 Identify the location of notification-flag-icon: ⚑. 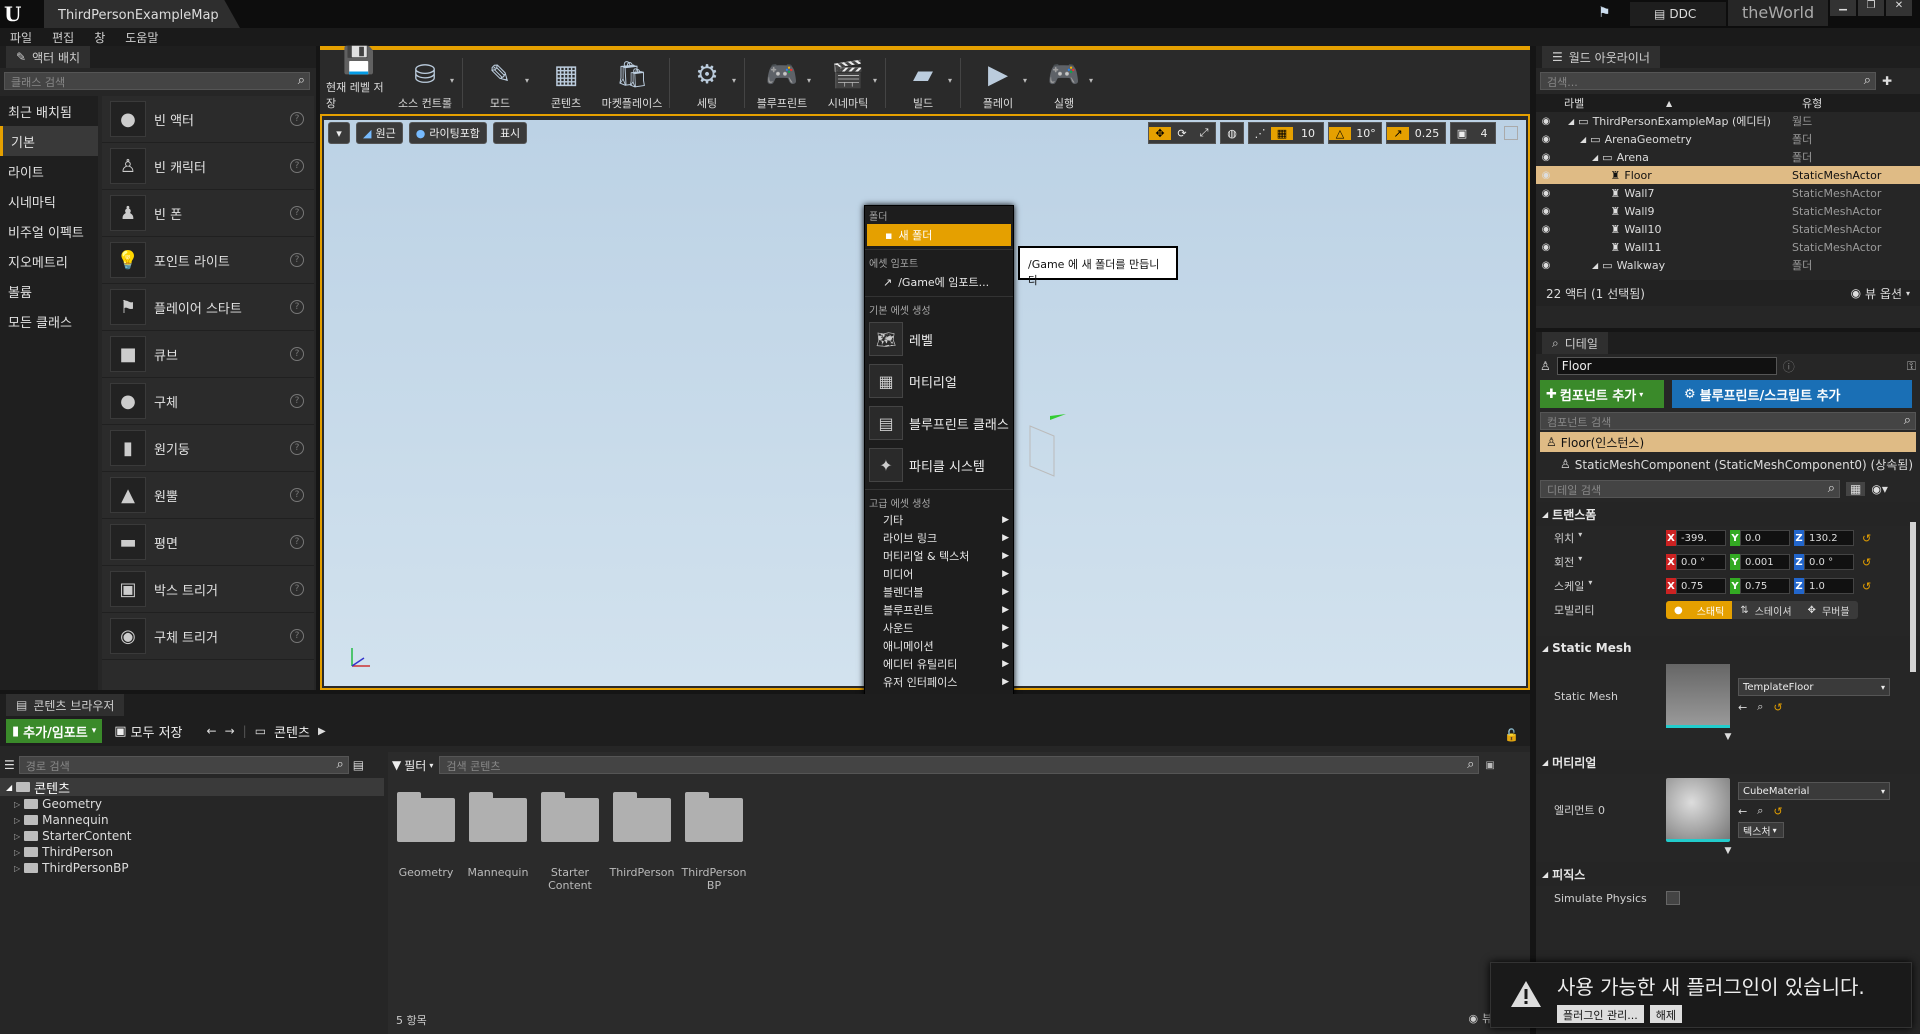
(1604, 13).